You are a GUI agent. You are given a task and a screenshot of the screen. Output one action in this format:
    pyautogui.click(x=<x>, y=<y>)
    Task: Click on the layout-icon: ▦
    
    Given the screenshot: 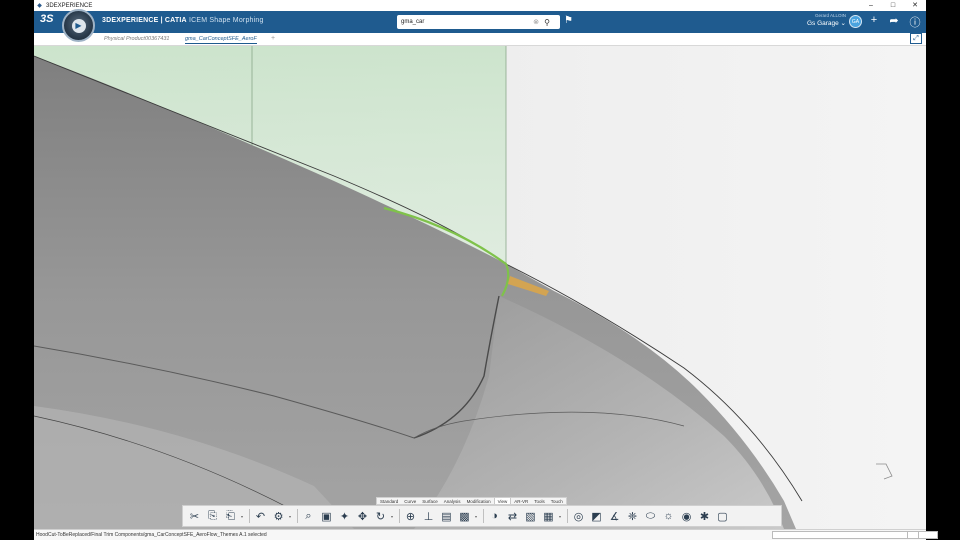 What is the action you would take?
    pyautogui.click(x=548, y=516)
    